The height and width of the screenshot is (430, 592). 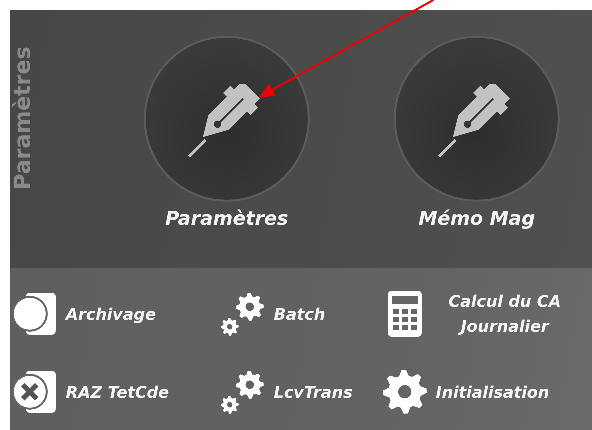 What do you see at coordinates (405, 392) in the screenshot?
I see `gear-icon` at bounding box center [405, 392].